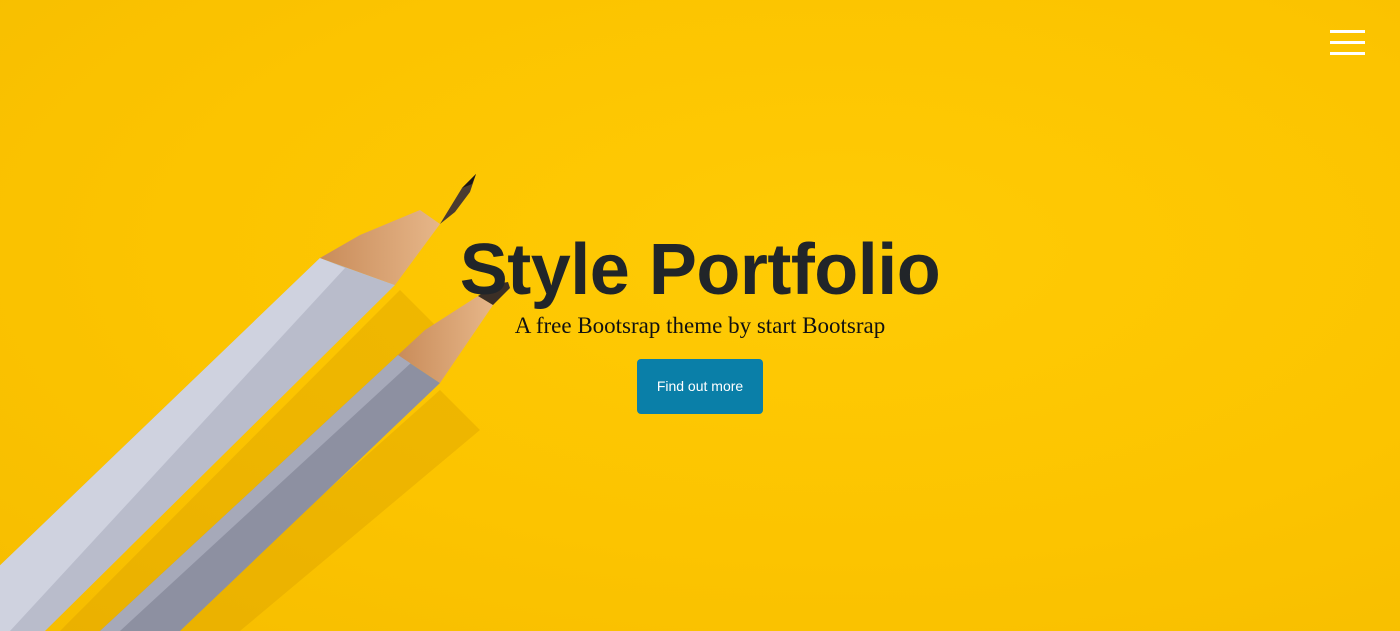  I want to click on hamburger-menu-icon, so click(1347, 42).